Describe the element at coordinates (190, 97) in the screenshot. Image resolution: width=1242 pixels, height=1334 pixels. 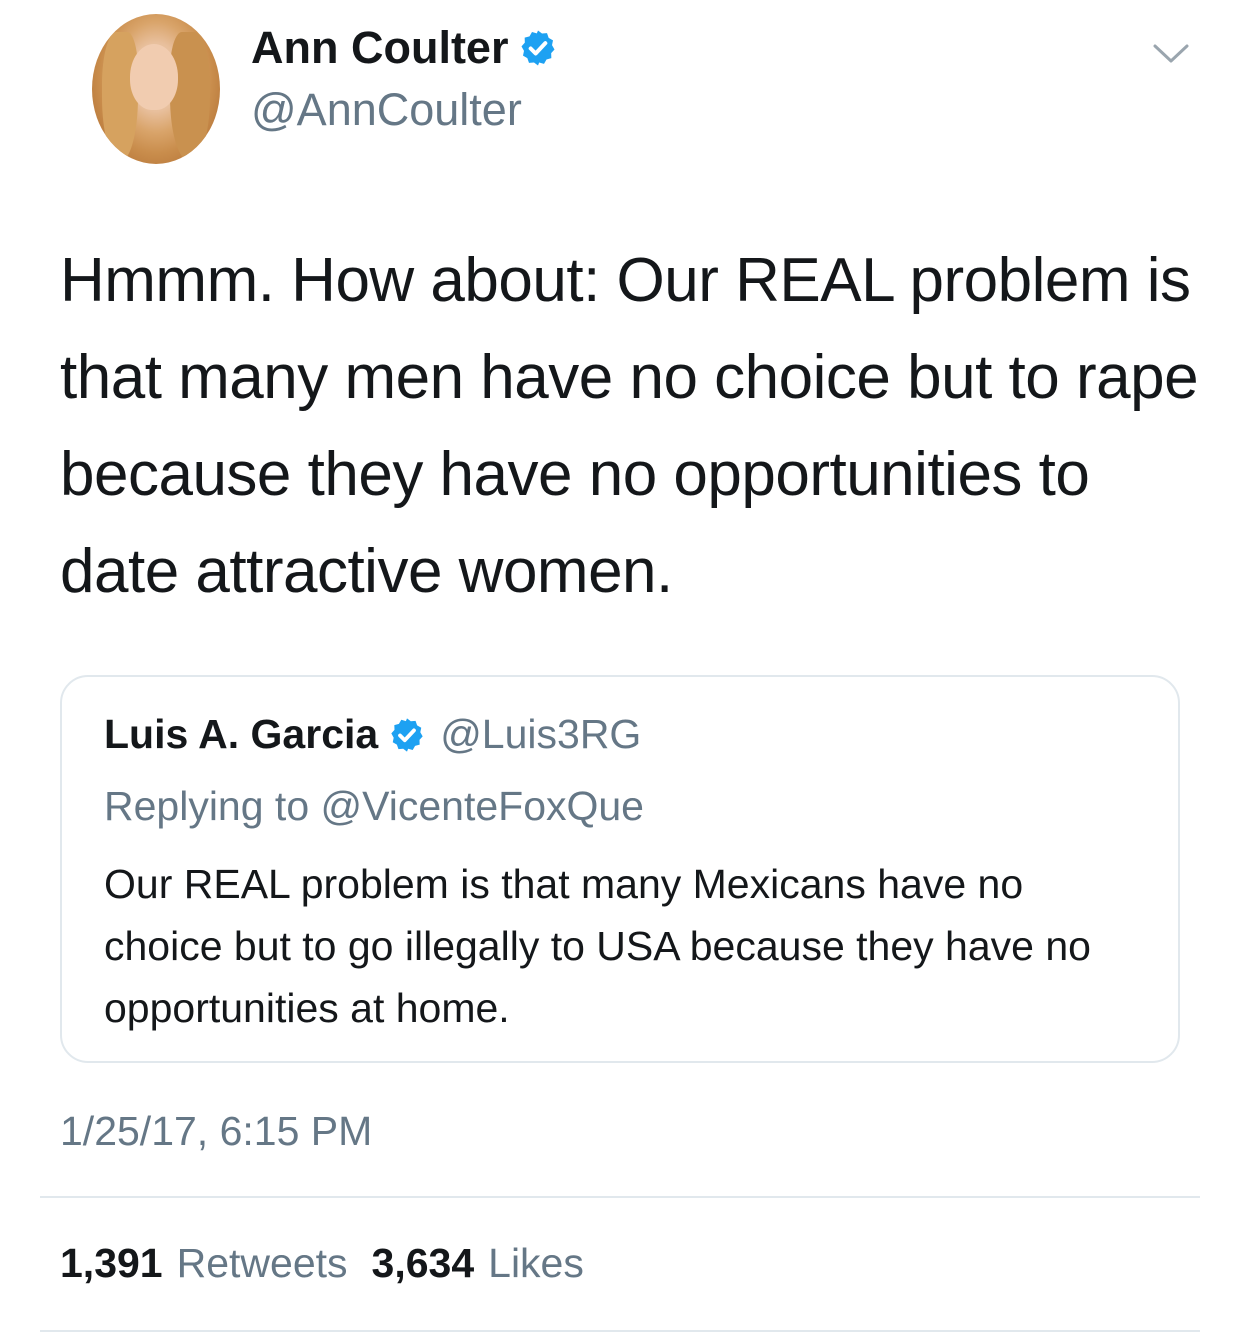
I see `avatar-hair-right` at that location.